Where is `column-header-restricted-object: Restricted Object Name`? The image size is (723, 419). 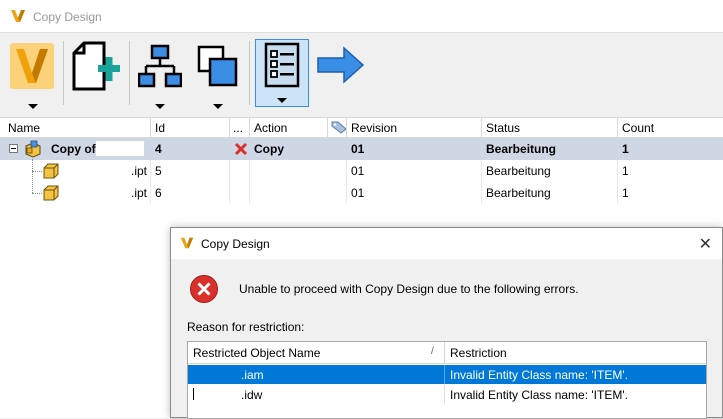 column-header-restricted-object: Restricted Object Name is located at coordinates (256, 353).